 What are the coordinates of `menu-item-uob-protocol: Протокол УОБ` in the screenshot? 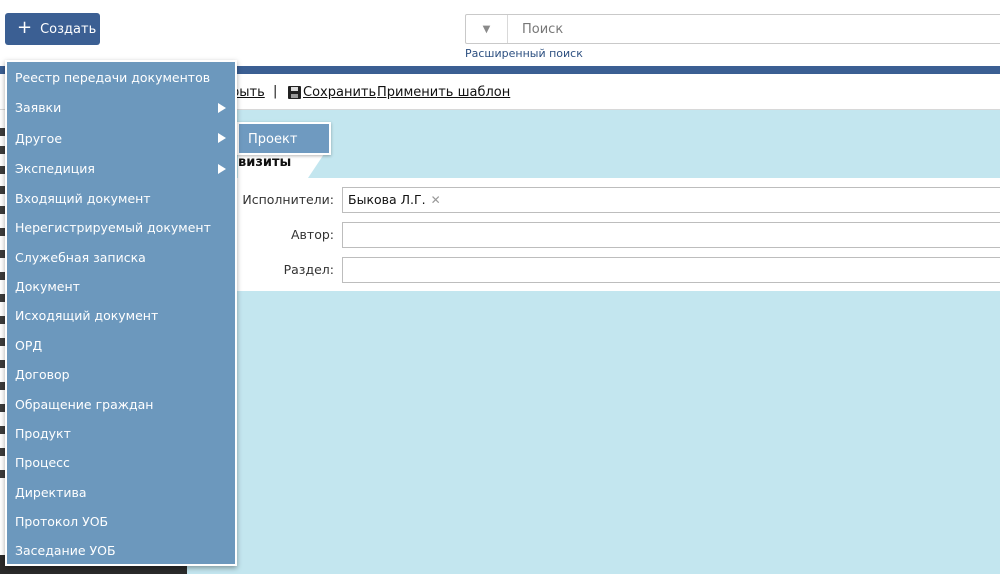 It's located at (61, 521).